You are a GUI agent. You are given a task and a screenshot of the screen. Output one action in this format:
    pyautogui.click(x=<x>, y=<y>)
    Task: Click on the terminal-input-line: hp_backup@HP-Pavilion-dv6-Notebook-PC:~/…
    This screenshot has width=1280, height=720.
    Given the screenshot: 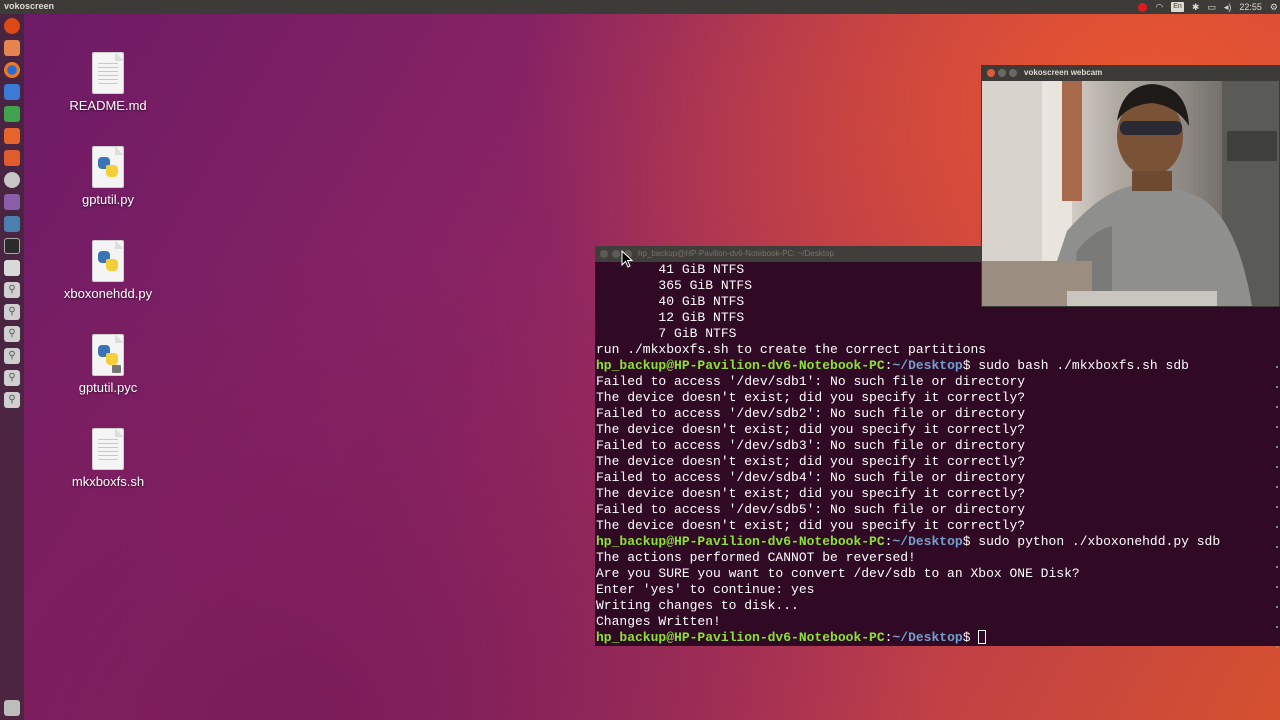 What is the action you would take?
    pyautogui.click(x=938, y=638)
    